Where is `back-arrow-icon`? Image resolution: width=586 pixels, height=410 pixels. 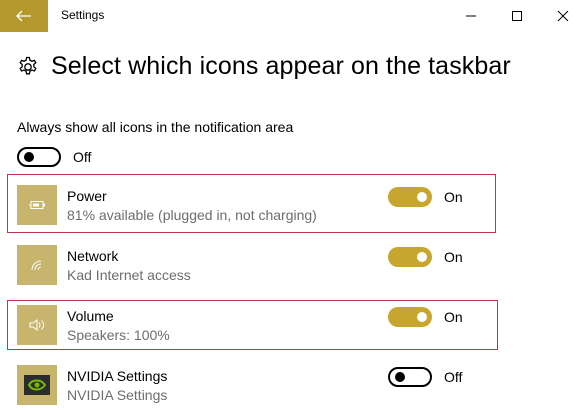
back-arrow-icon is located at coordinates (23, 16).